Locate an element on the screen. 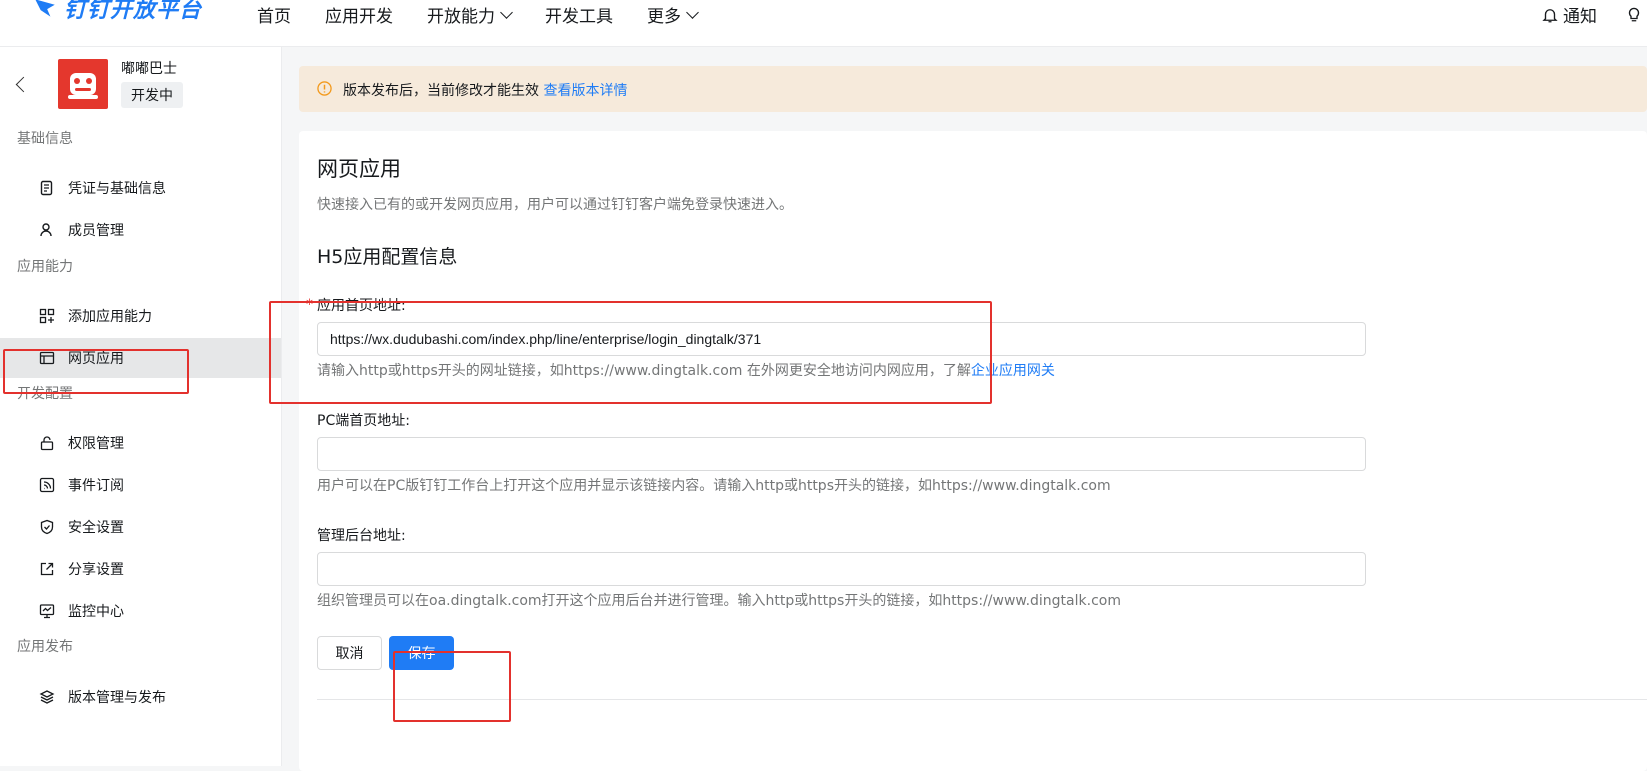  dingtalk-logo: 钉钉开放平台 is located at coordinates (117, 12).